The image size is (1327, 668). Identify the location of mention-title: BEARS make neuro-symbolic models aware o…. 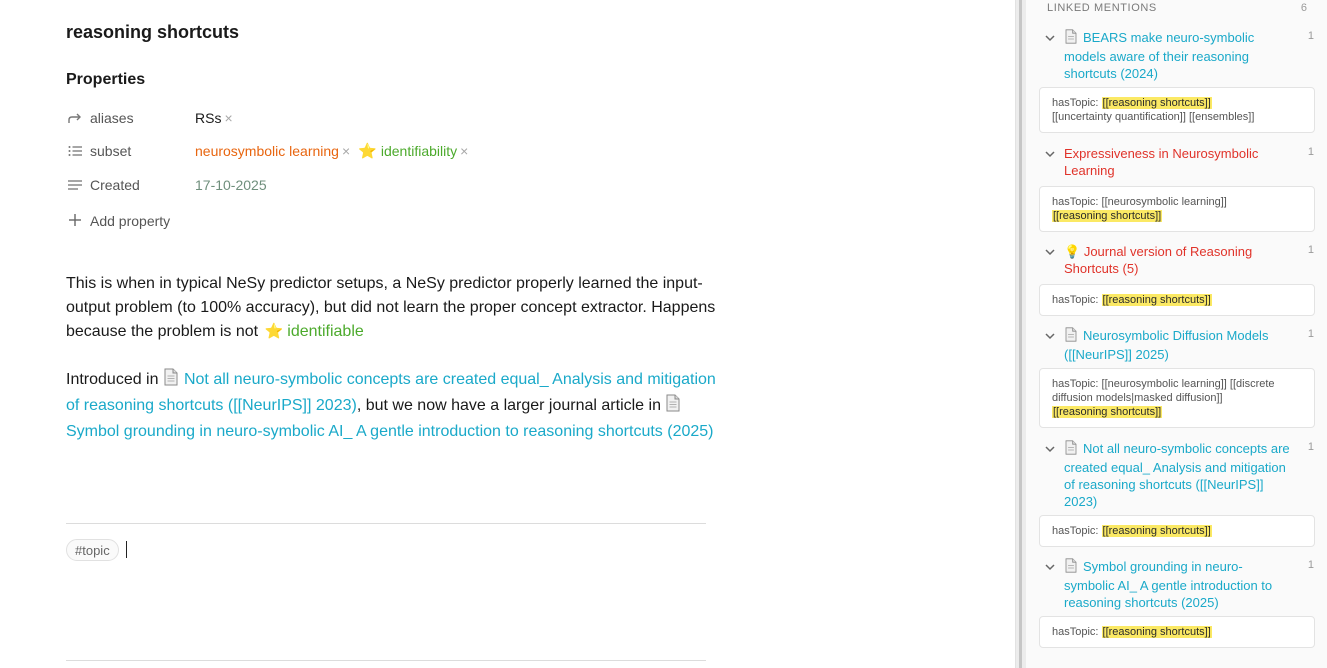
(1159, 55).